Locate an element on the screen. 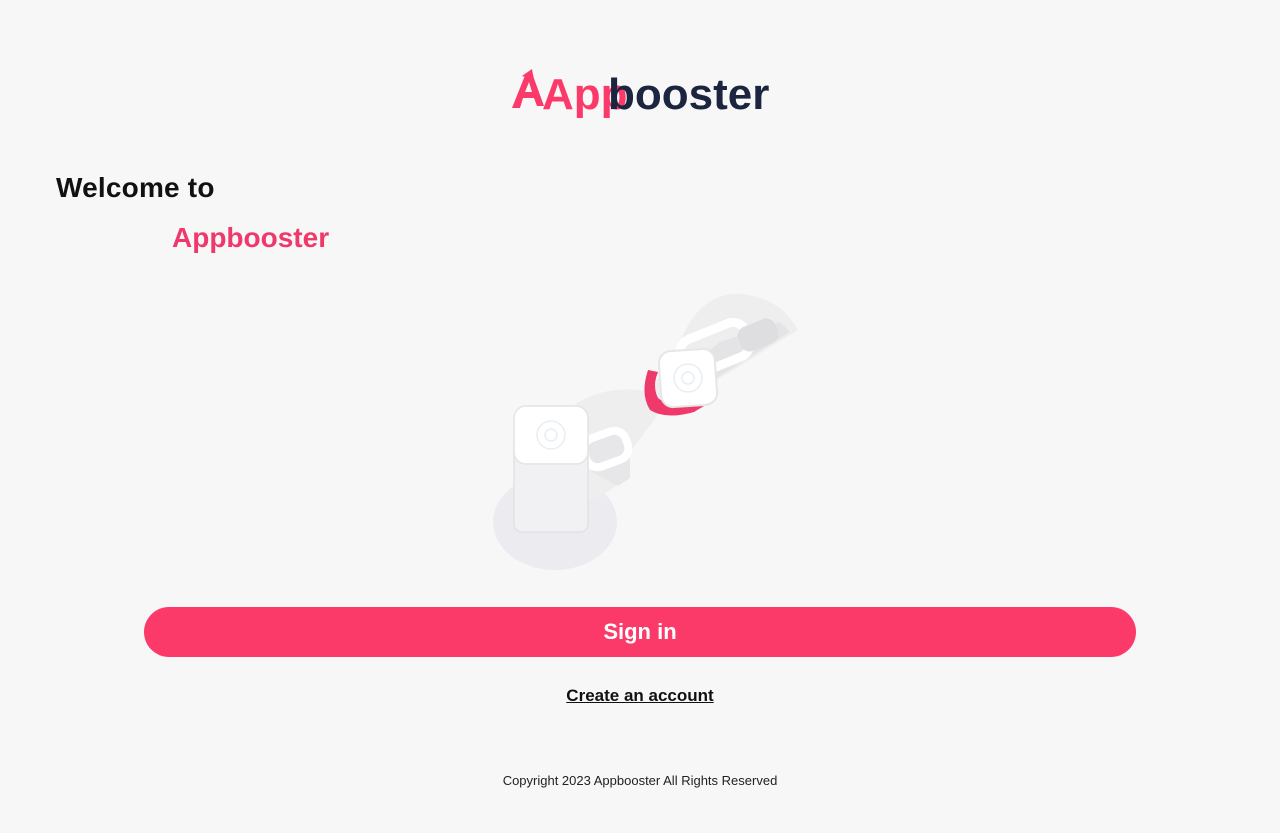 The width and height of the screenshot is (1280, 833). logo-text-booster: booster is located at coordinates (688, 94).